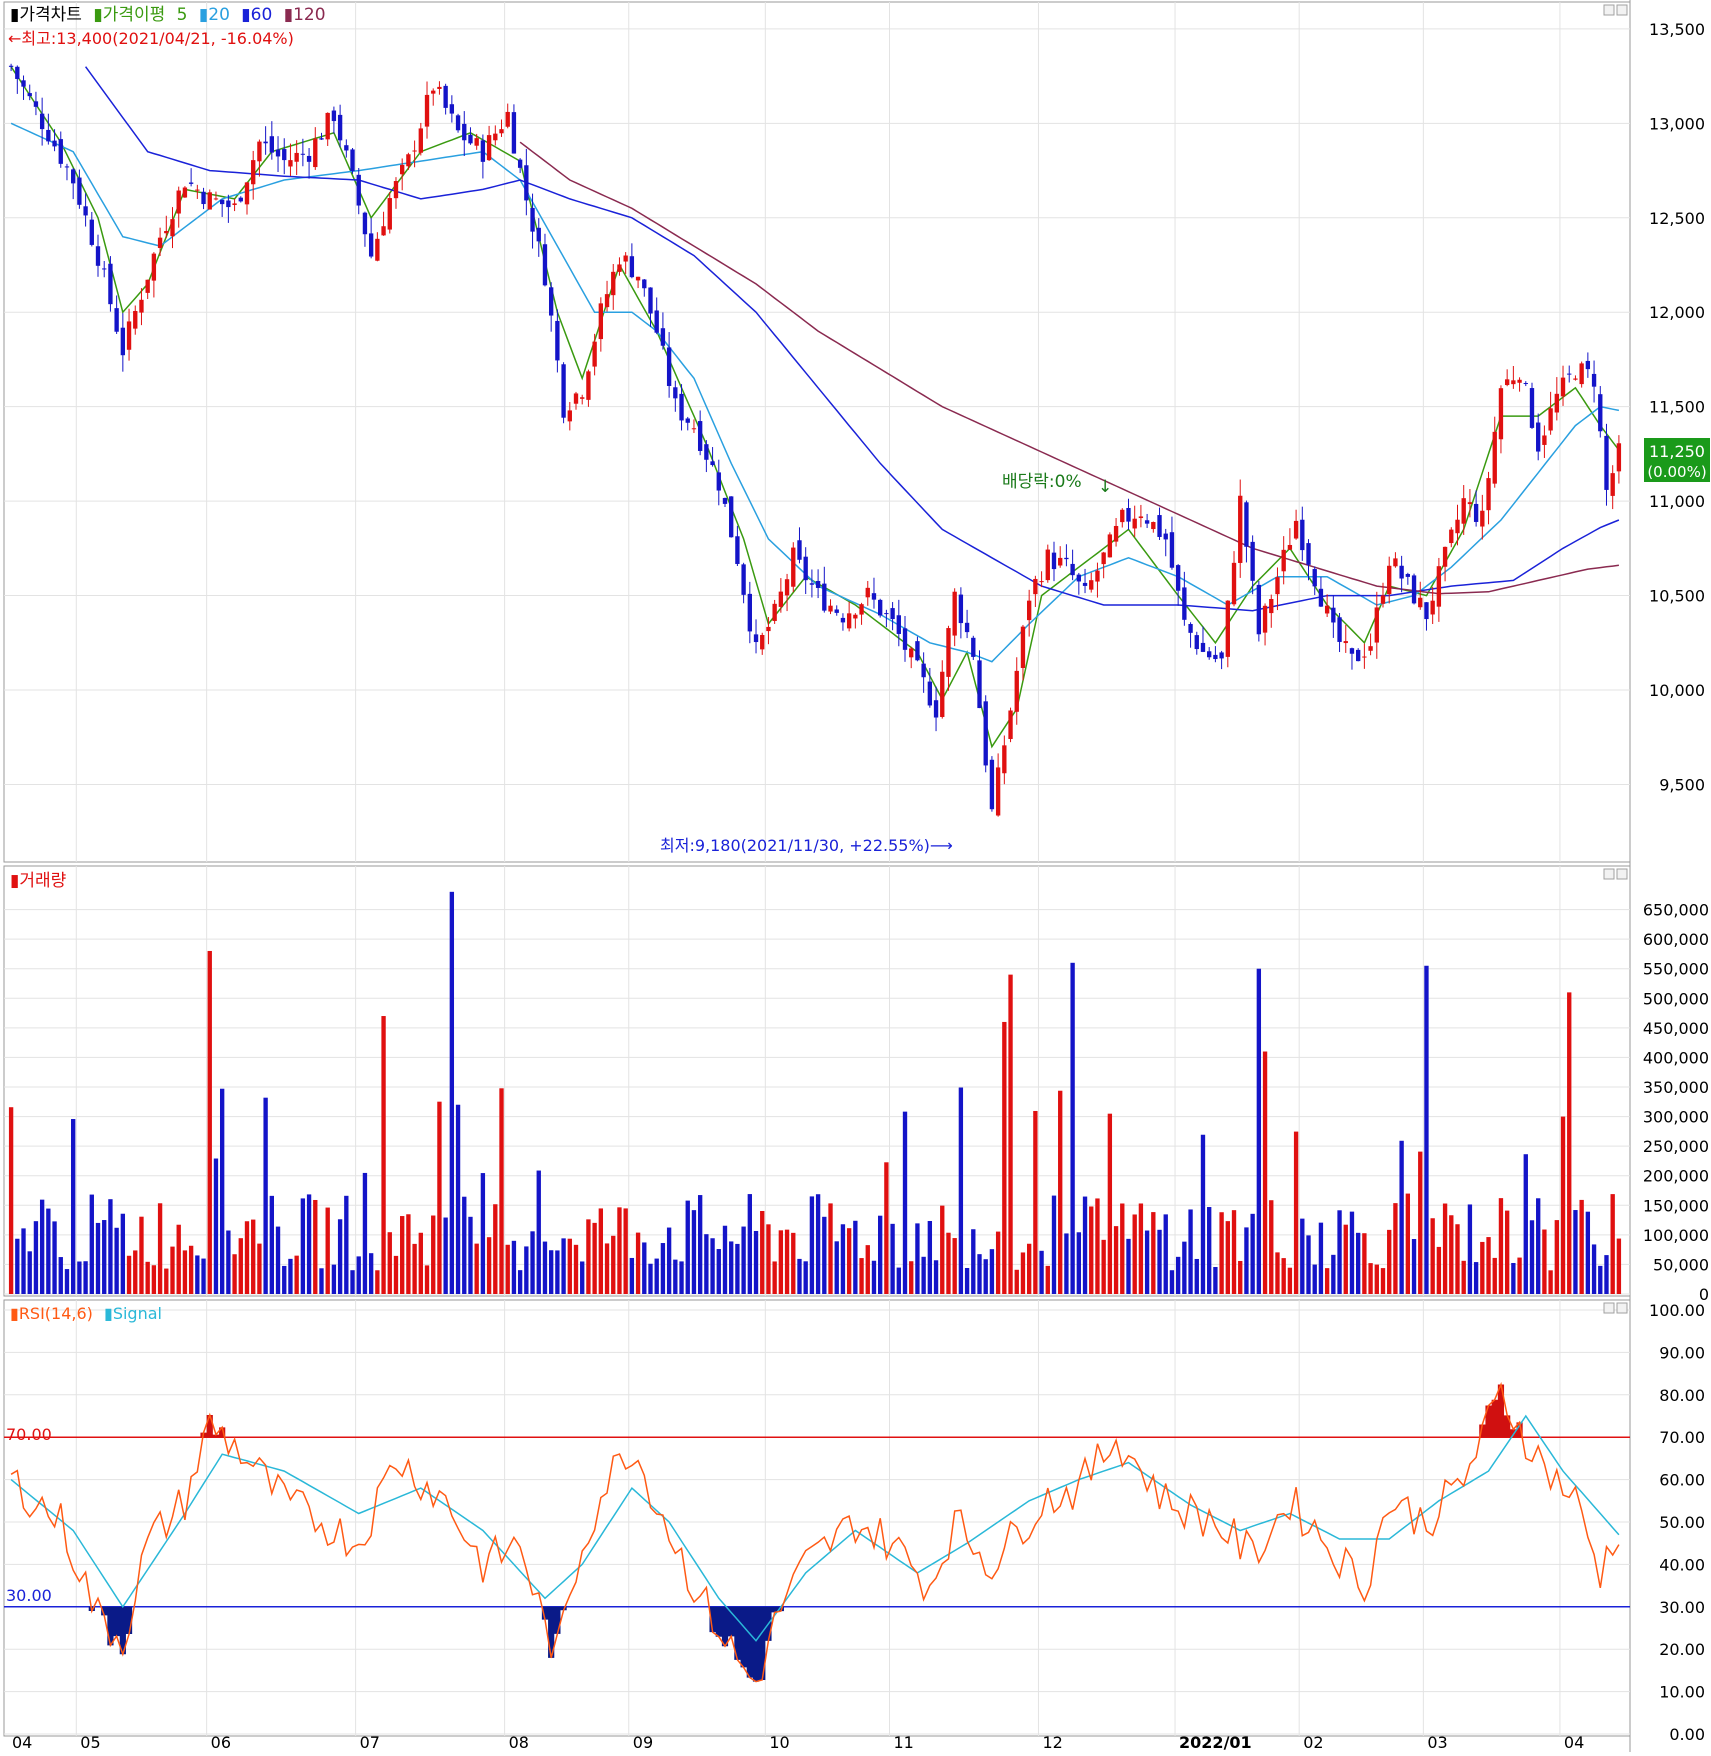  I want to click on rsi-tick-label: 0.00, so click(1687, 1734).